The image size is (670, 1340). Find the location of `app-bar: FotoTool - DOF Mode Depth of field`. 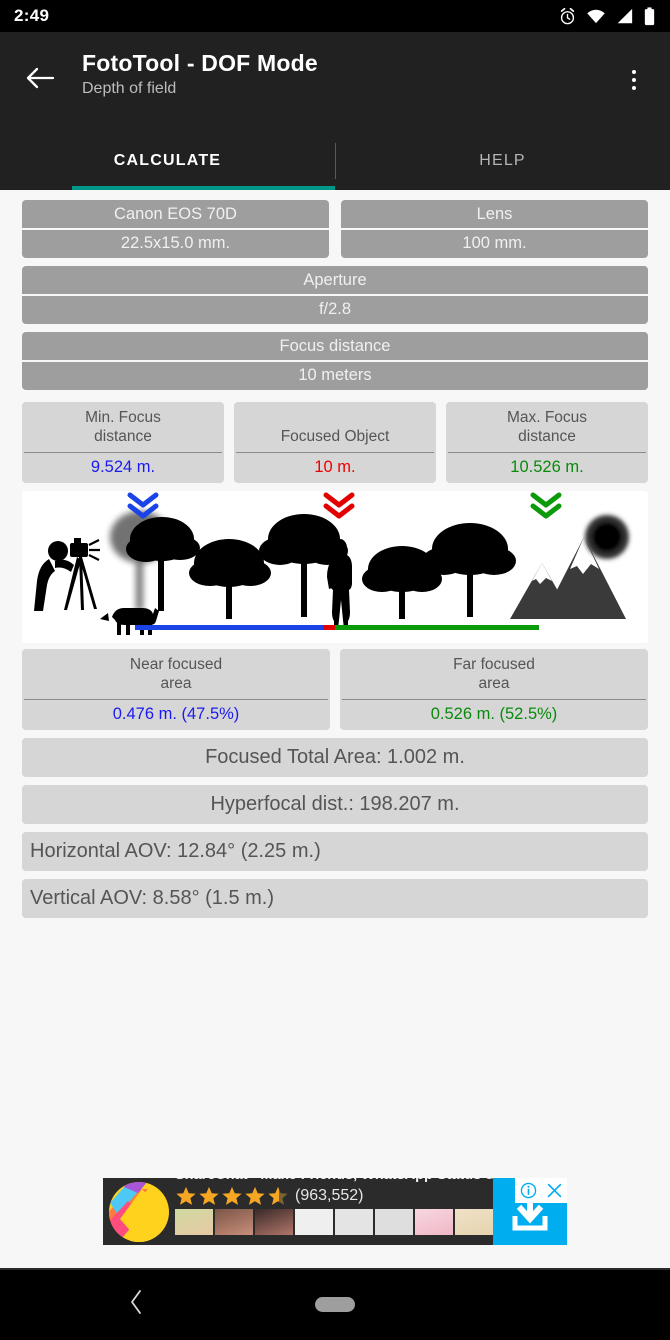

app-bar: FotoTool - DOF Mode Depth of field is located at coordinates (335, 82).